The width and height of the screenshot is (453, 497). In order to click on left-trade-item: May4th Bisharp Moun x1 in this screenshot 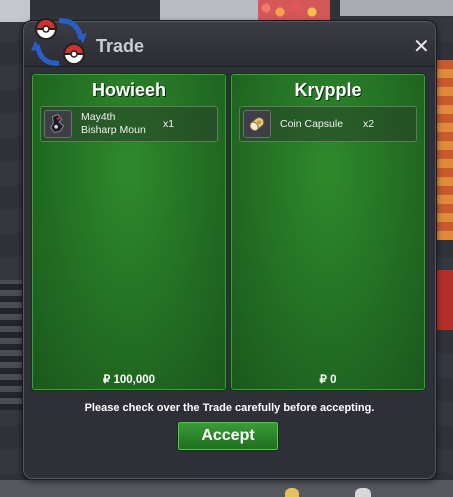, I will do `click(129, 124)`.